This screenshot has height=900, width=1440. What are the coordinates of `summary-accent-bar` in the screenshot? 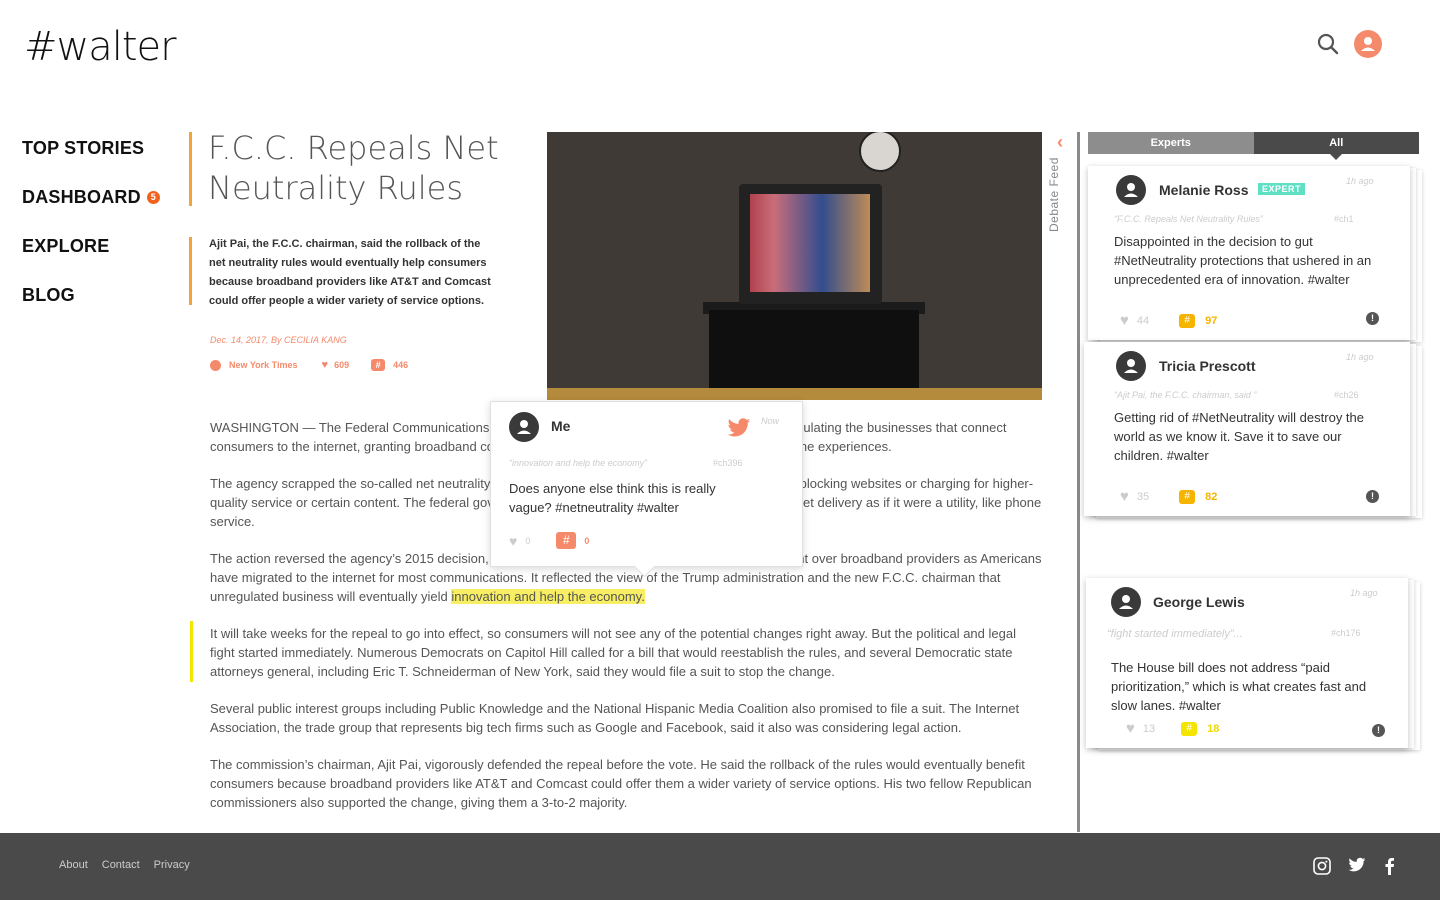 It's located at (190, 271).